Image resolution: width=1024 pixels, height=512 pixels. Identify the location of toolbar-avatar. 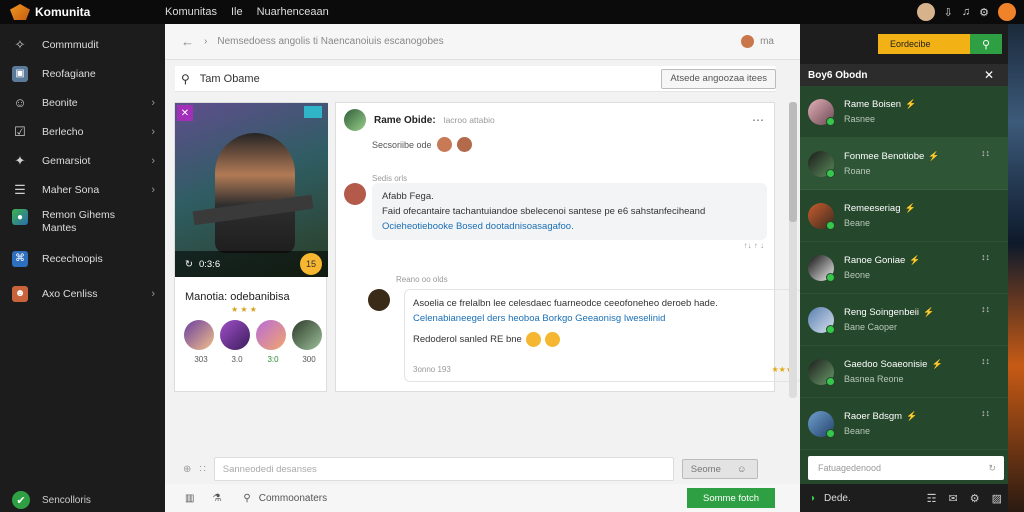
(748, 41).